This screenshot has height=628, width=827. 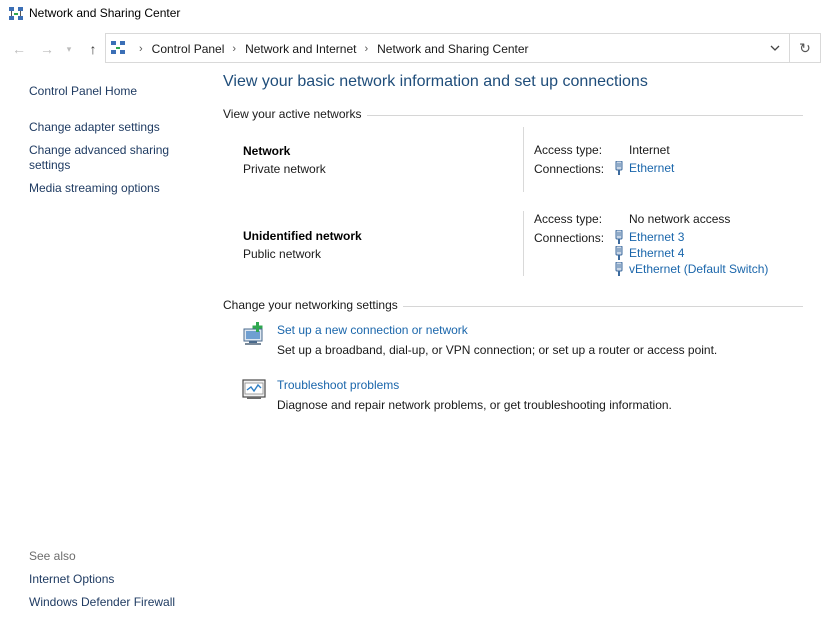 I want to click on network-name: Network, so click(x=267, y=151).